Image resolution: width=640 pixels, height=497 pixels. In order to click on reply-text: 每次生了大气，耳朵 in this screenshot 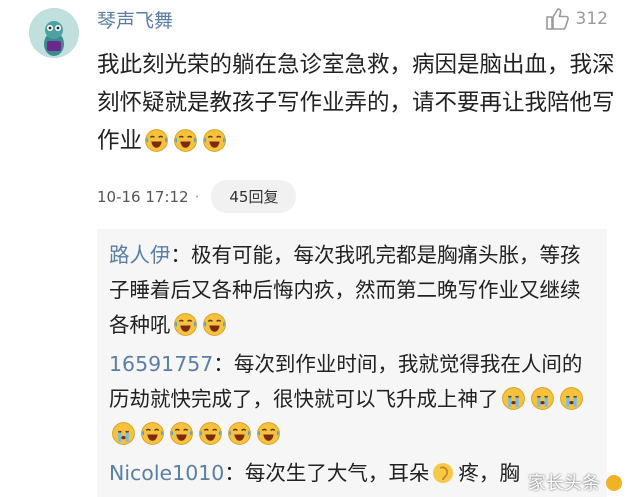, I will do `click(337, 473)`.